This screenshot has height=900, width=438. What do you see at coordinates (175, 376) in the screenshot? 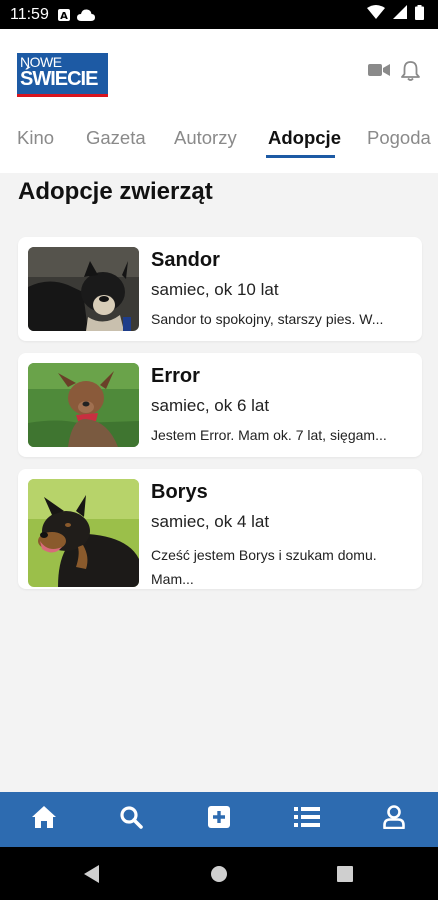
I see `animal-name: Error` at bounding box center [175, 376].